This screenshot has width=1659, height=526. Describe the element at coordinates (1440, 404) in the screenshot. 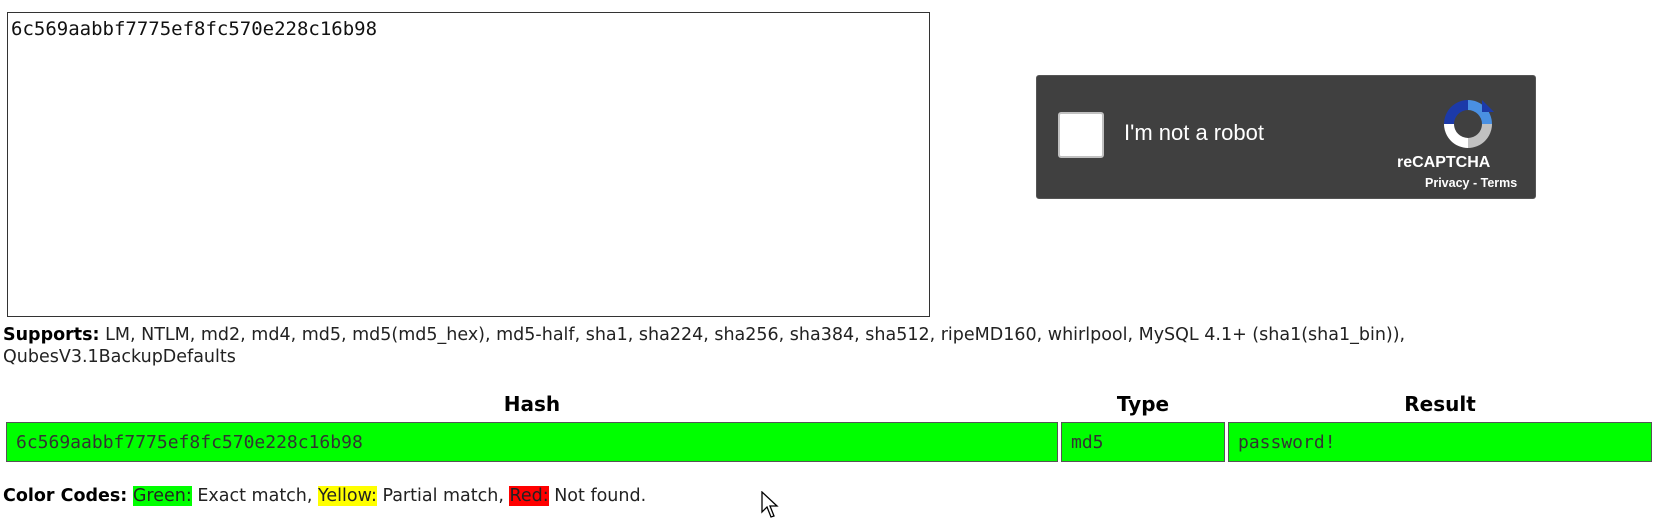

I see `header-result: Result` at that location.